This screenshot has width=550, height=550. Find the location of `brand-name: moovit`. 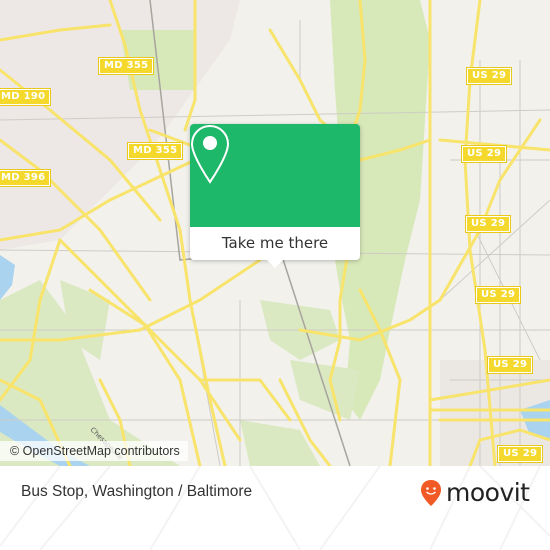

brand-name: moovit is located at coordinates (488, 492).